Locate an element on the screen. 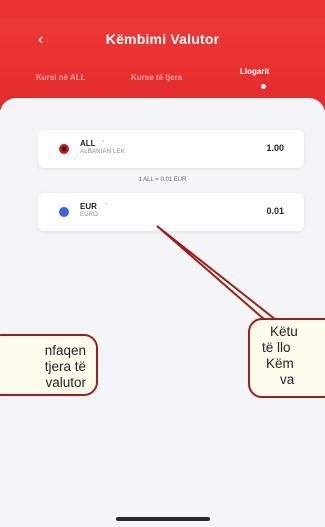  callout-left-line: tjera të is located at coordinates (65, 366).